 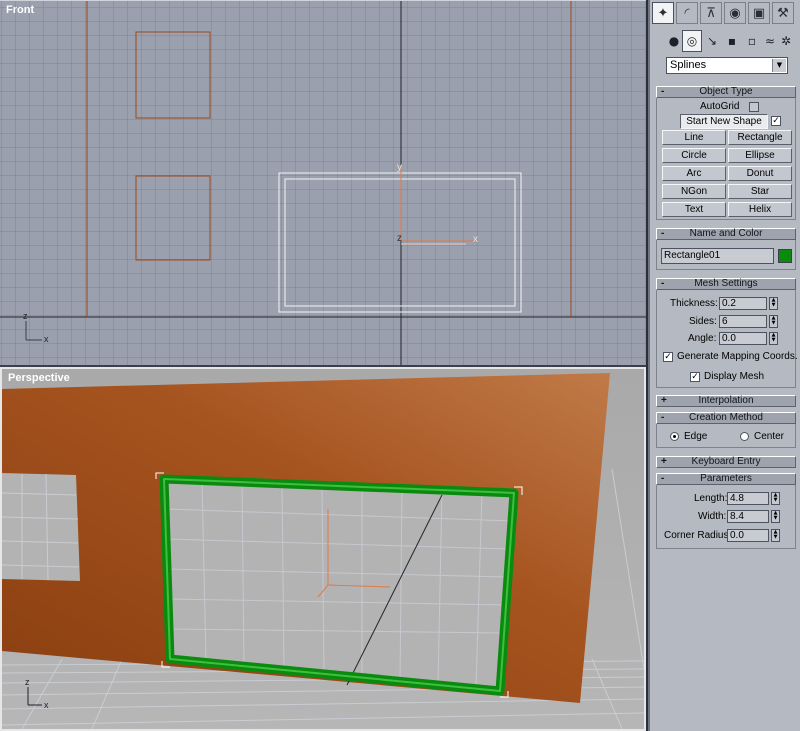 I want to click on mesh-settings-rollout-header: - Mesh Settings, so click(x=726, y=284).